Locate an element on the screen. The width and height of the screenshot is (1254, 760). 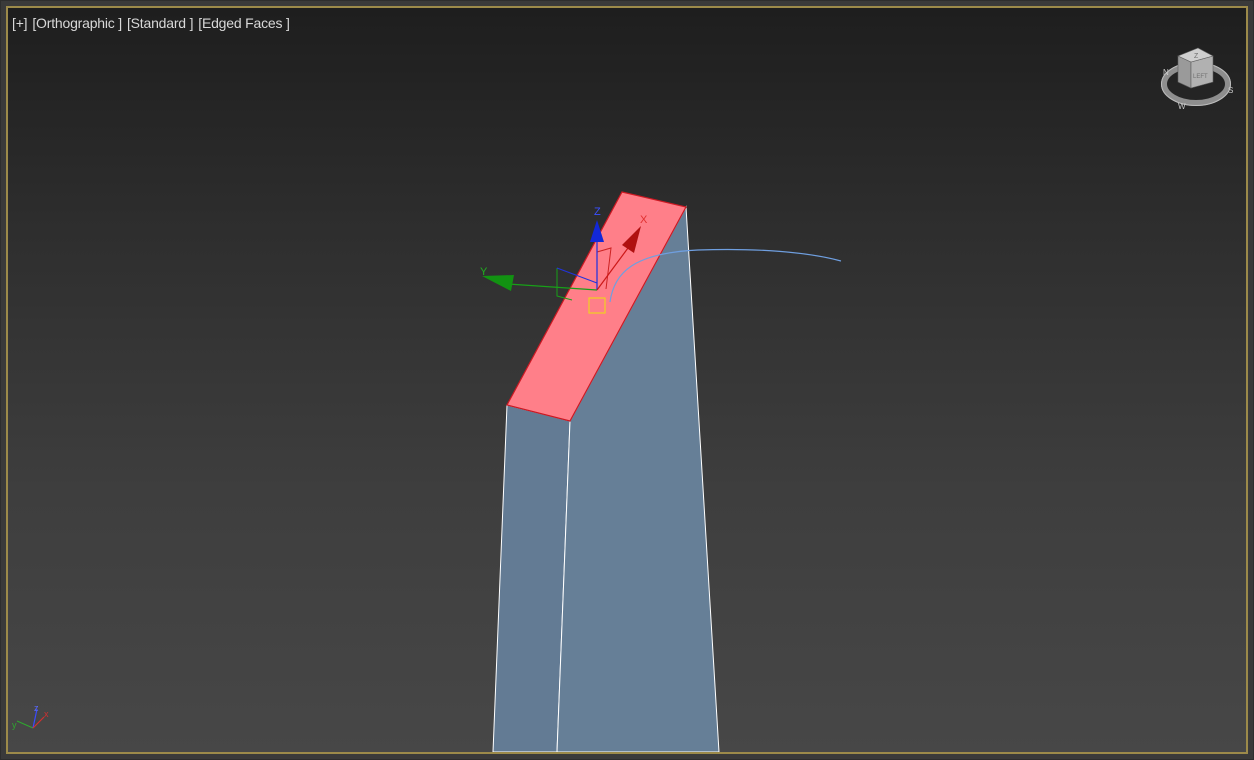
tripod-label-y: y is located at coordinates (14, 725).